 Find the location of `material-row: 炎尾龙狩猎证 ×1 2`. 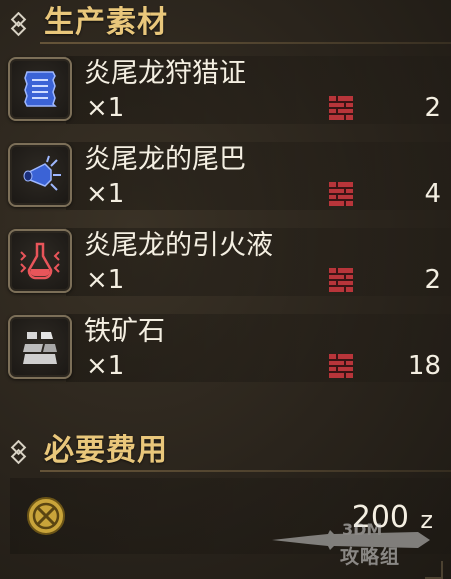

material-row: 炎尾龙狩猎证 ×1 2 is located at coordinates (228, 90).